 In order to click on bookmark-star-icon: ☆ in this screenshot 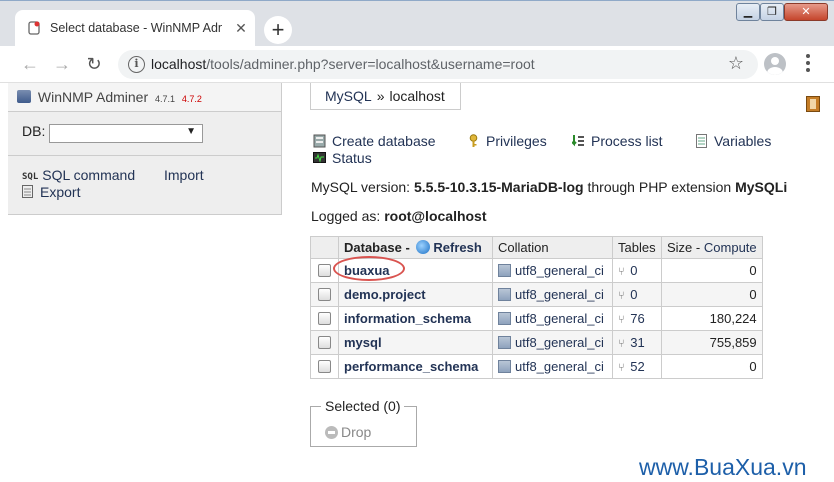, I will do `click(736, 63)`.